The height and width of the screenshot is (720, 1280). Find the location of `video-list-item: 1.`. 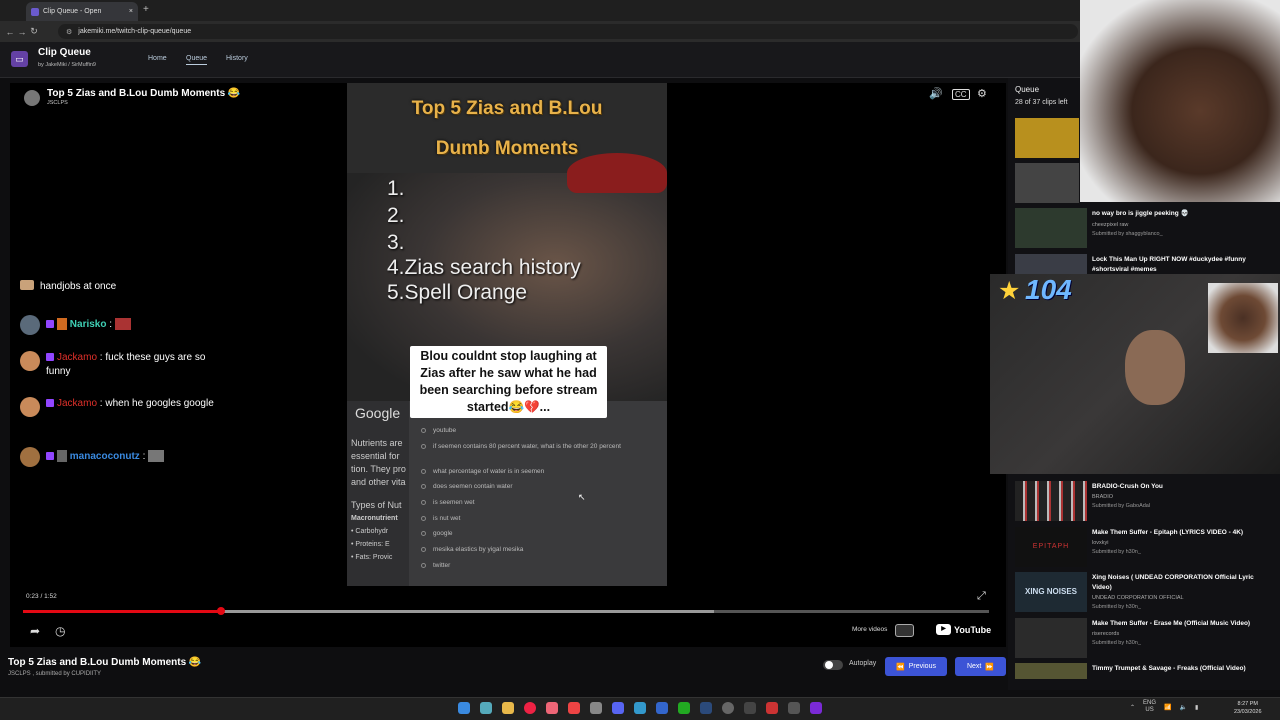

video-list-item: 1. is located at coordinates (396, 188).